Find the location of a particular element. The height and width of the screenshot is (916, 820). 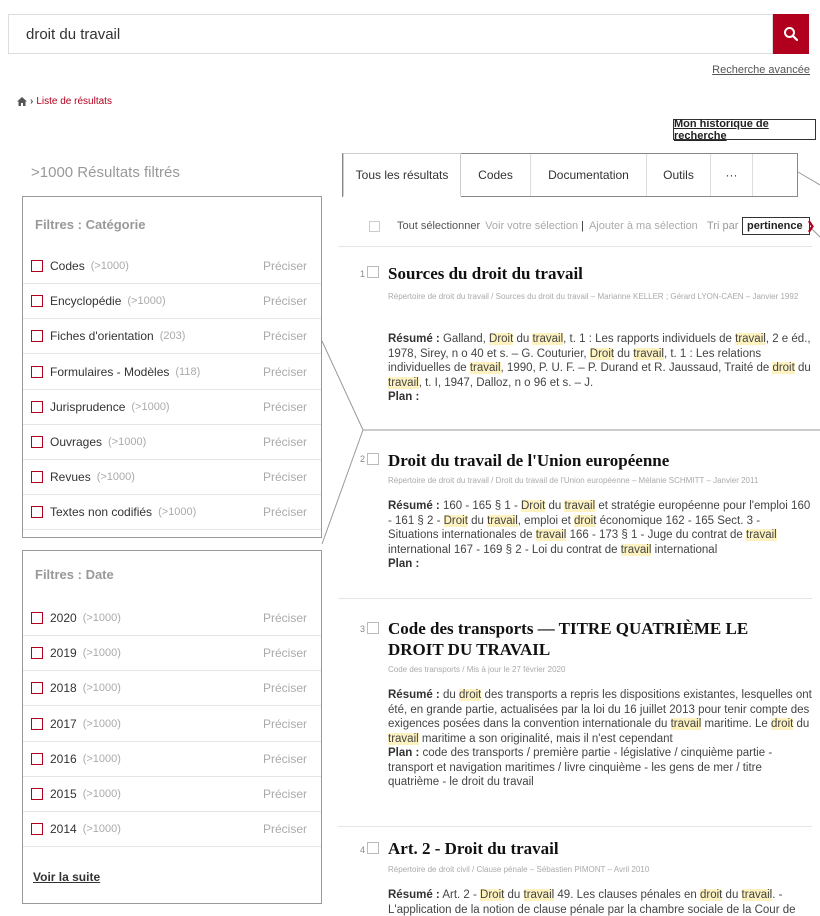

filter-label: Textes non codifiés is located at coordinates (101, 512).